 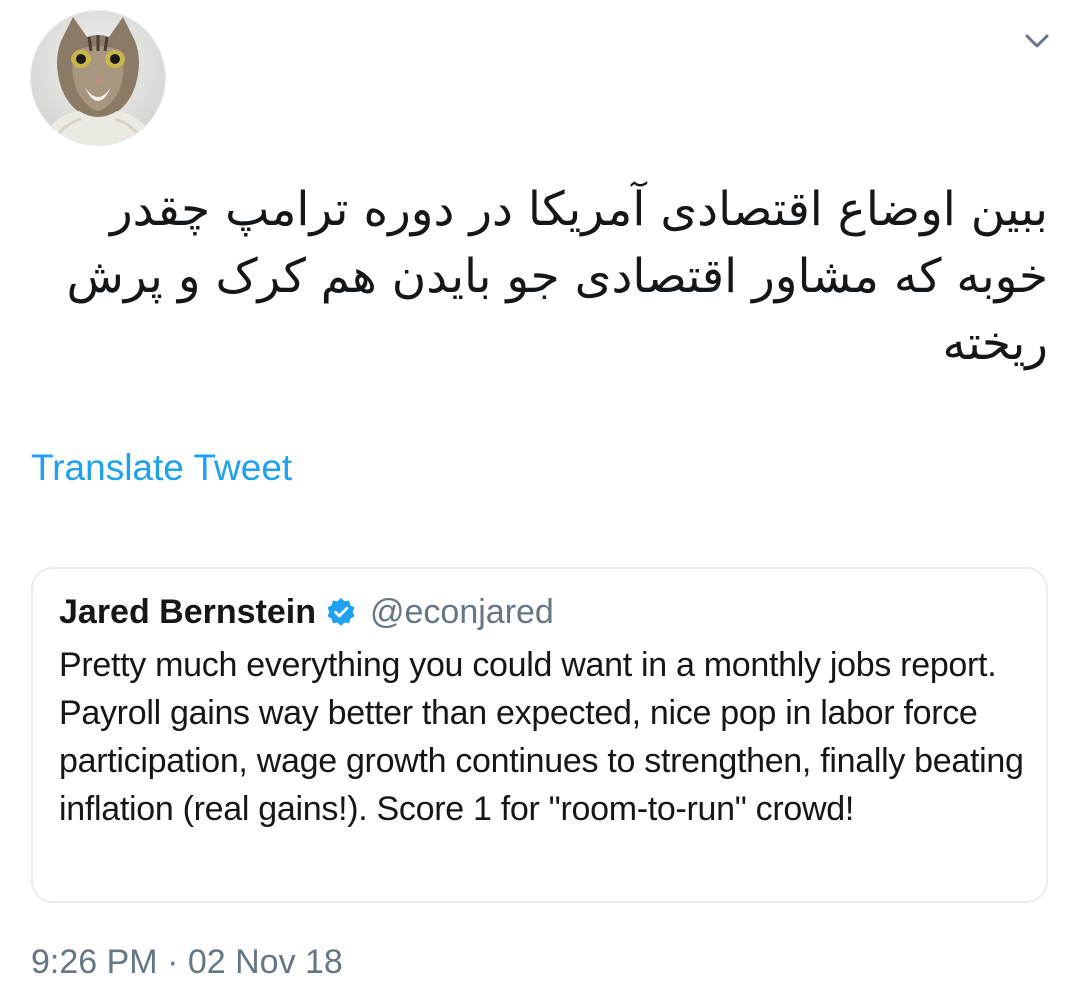 I want to click on avatar, so click(x=98, y=78).